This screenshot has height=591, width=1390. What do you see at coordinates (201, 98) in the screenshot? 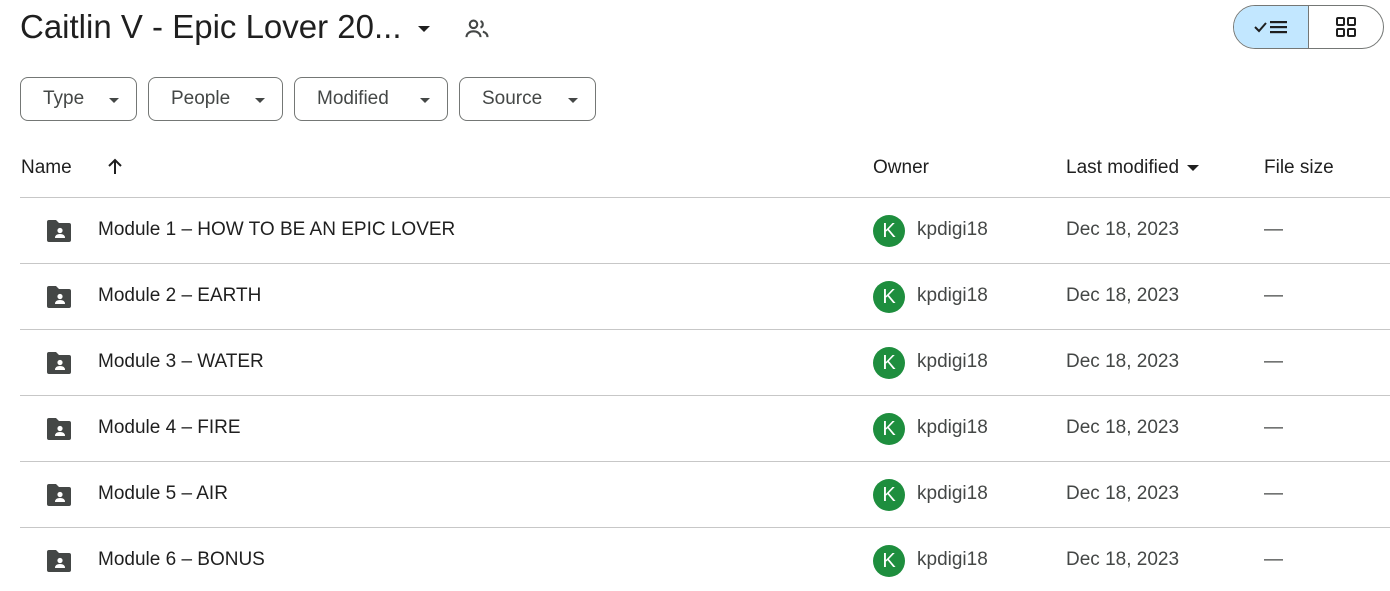
I see `filter-label: People` at bounding box center [201, 98].